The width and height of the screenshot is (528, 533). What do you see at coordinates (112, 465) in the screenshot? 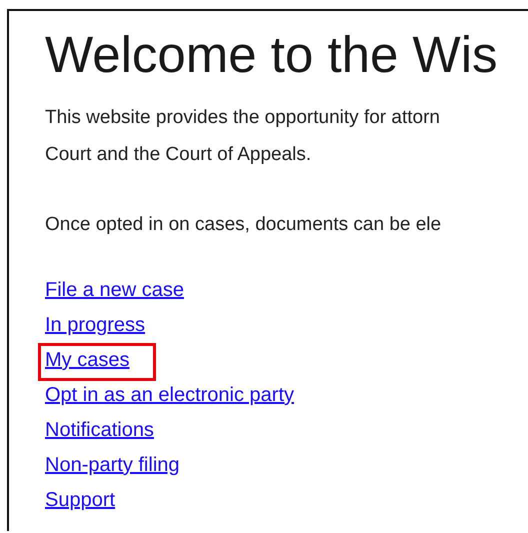
I see `nav-link: Non-party filing` at bounding box center [112, 465].